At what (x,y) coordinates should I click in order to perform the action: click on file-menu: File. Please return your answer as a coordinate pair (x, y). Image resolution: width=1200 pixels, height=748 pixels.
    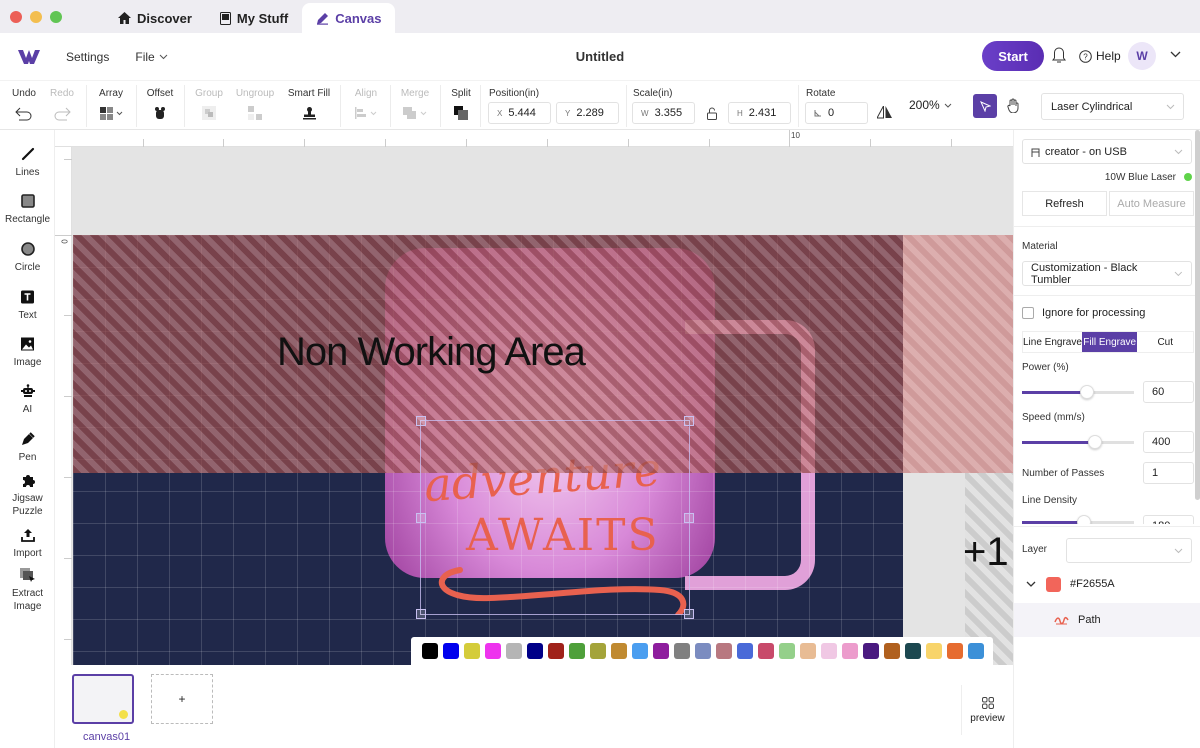
    Looking at the image, I should click on (151, 57).